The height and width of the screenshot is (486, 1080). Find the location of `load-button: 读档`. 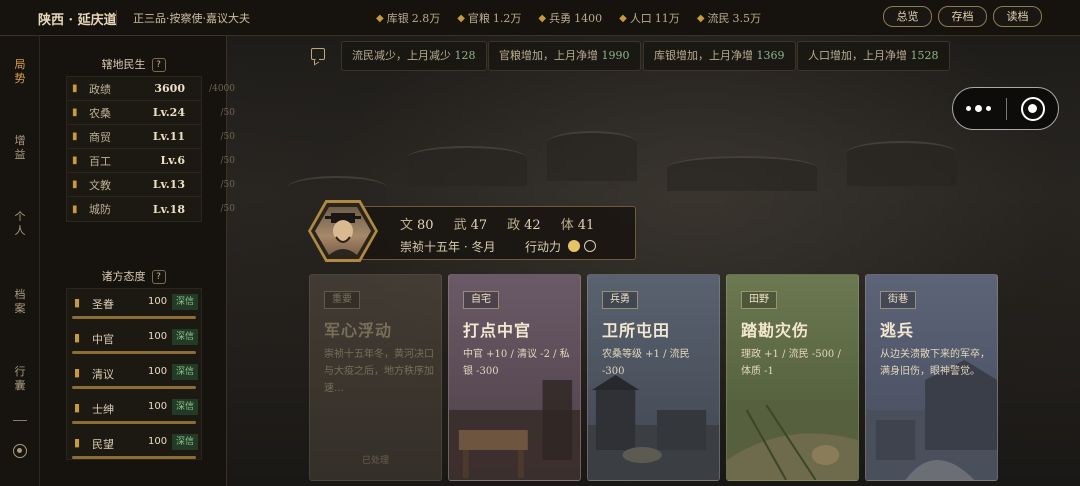

load-button: 读档 is located at coordinates (1017, 16).